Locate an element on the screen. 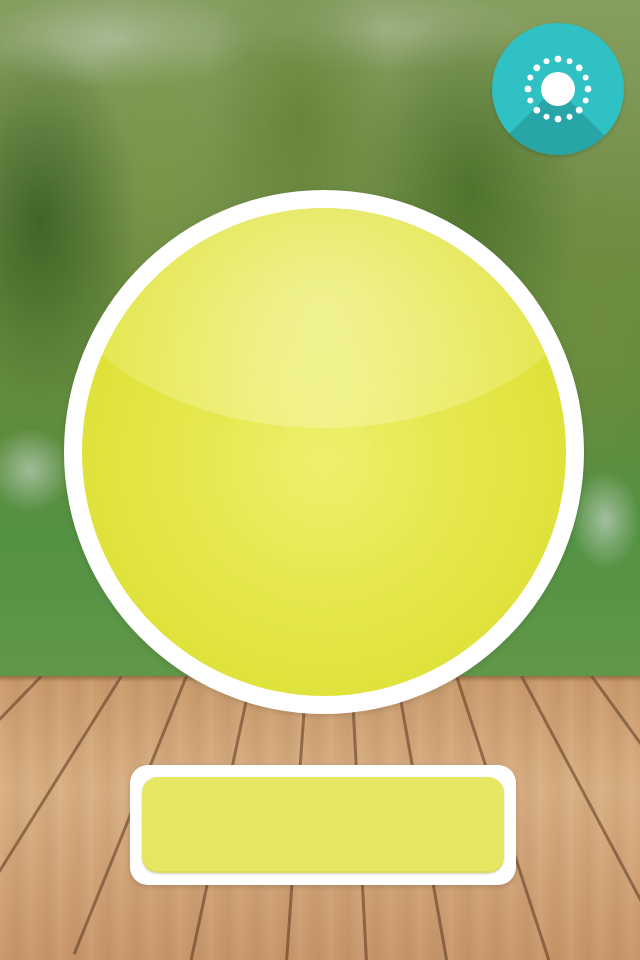 The width and height of the screenshot is (640, 960). sun-icon is located at coordinates (558, 89).